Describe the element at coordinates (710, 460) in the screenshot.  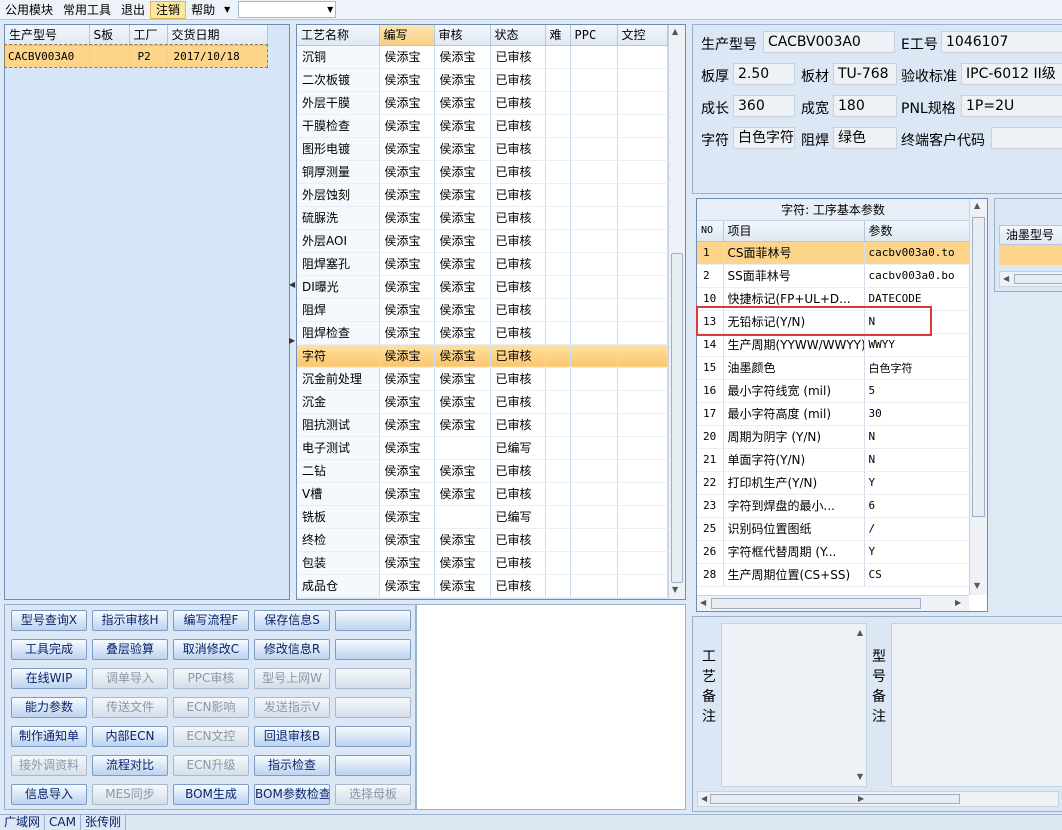
I see `param-no-cell: 21` at that location.